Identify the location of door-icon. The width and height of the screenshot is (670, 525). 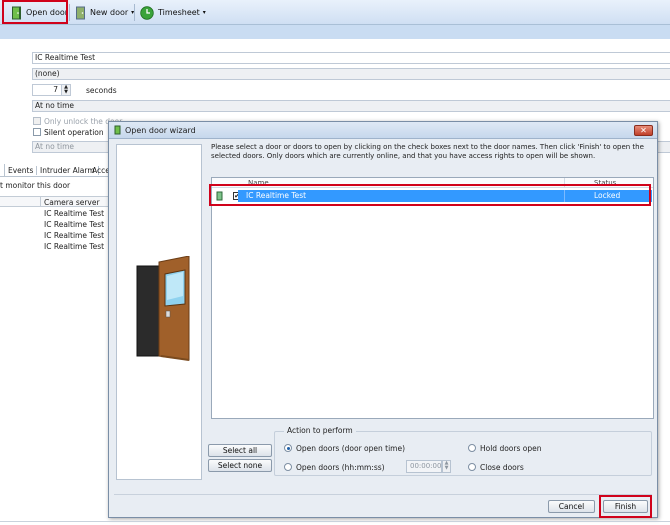
(117, 130).